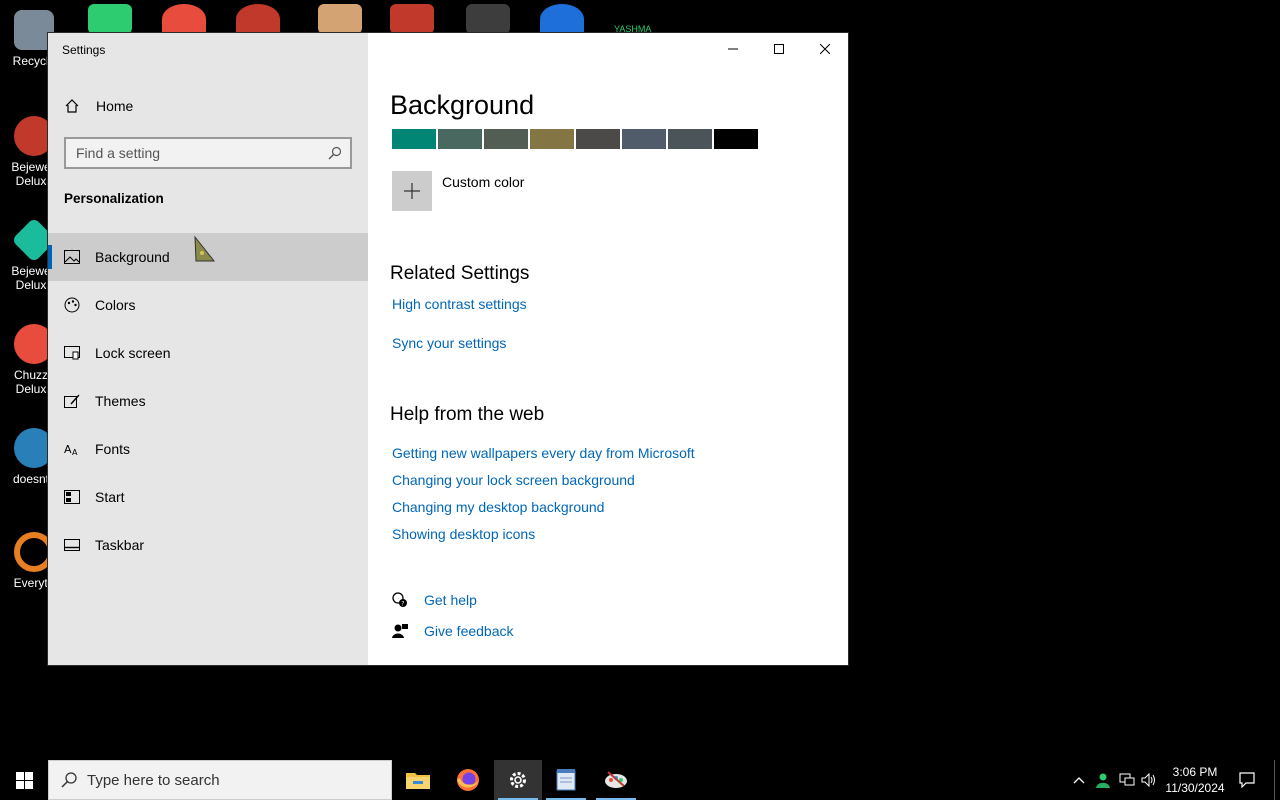 Image resolution: width=1280 pixels, height=800 pixels. I want to click on minimize-button, so click(733, 49).